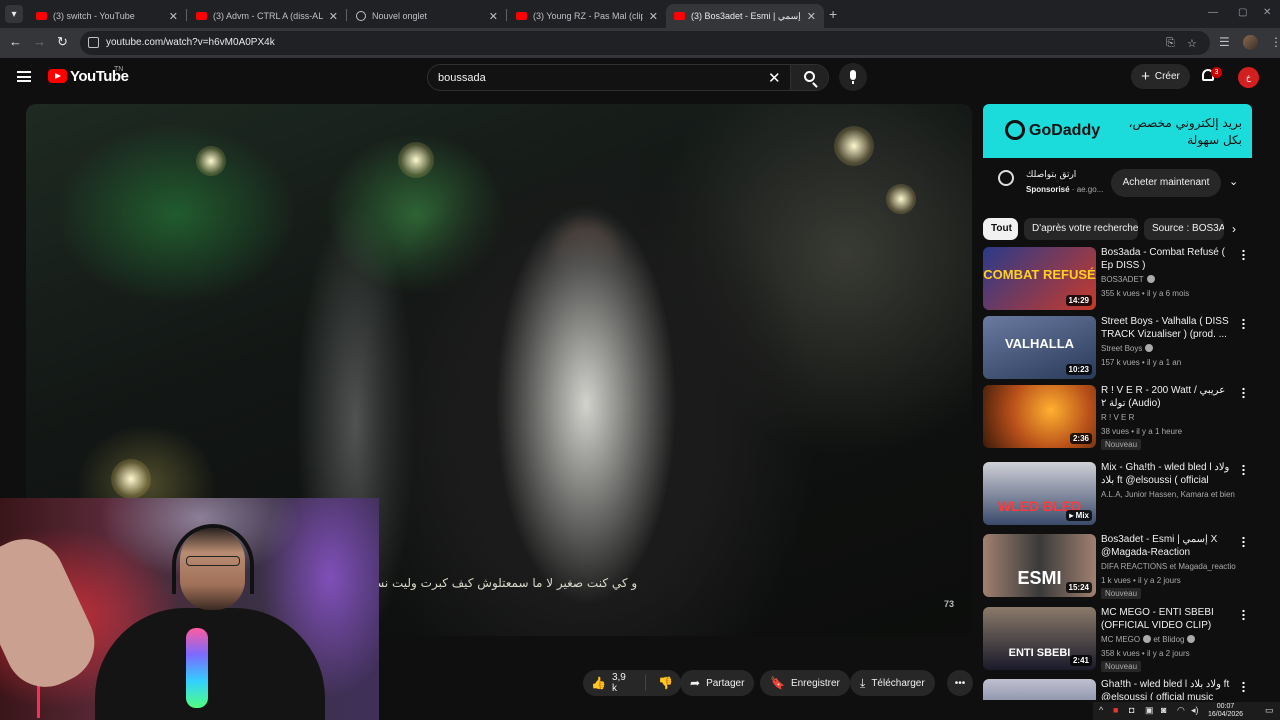  What do you see at coordinates (1101, 710) in the screenshot?
I see `tray-expand-icon: ^` at bounding box center [1101, 710].